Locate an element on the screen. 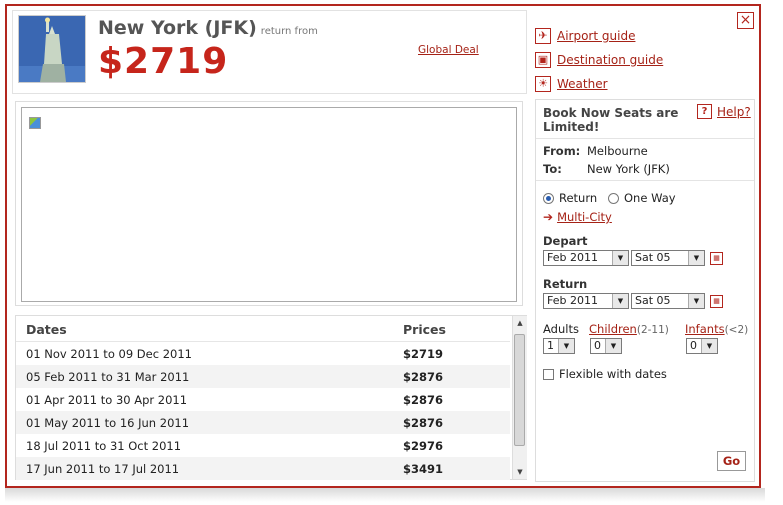 Image resolution: width=783 pixels, height=505 pixels. weather-link: Weather is located at coordinates (582, 84).